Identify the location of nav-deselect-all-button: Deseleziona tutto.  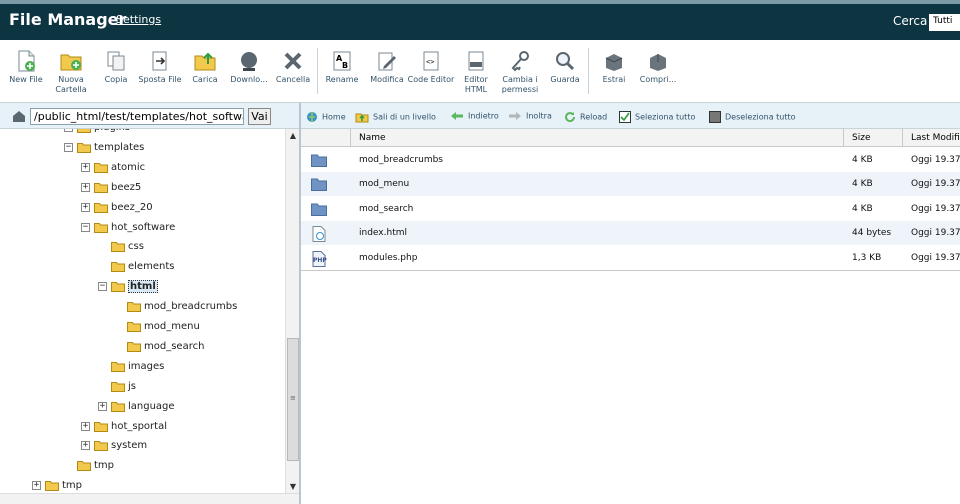
(752, 117).